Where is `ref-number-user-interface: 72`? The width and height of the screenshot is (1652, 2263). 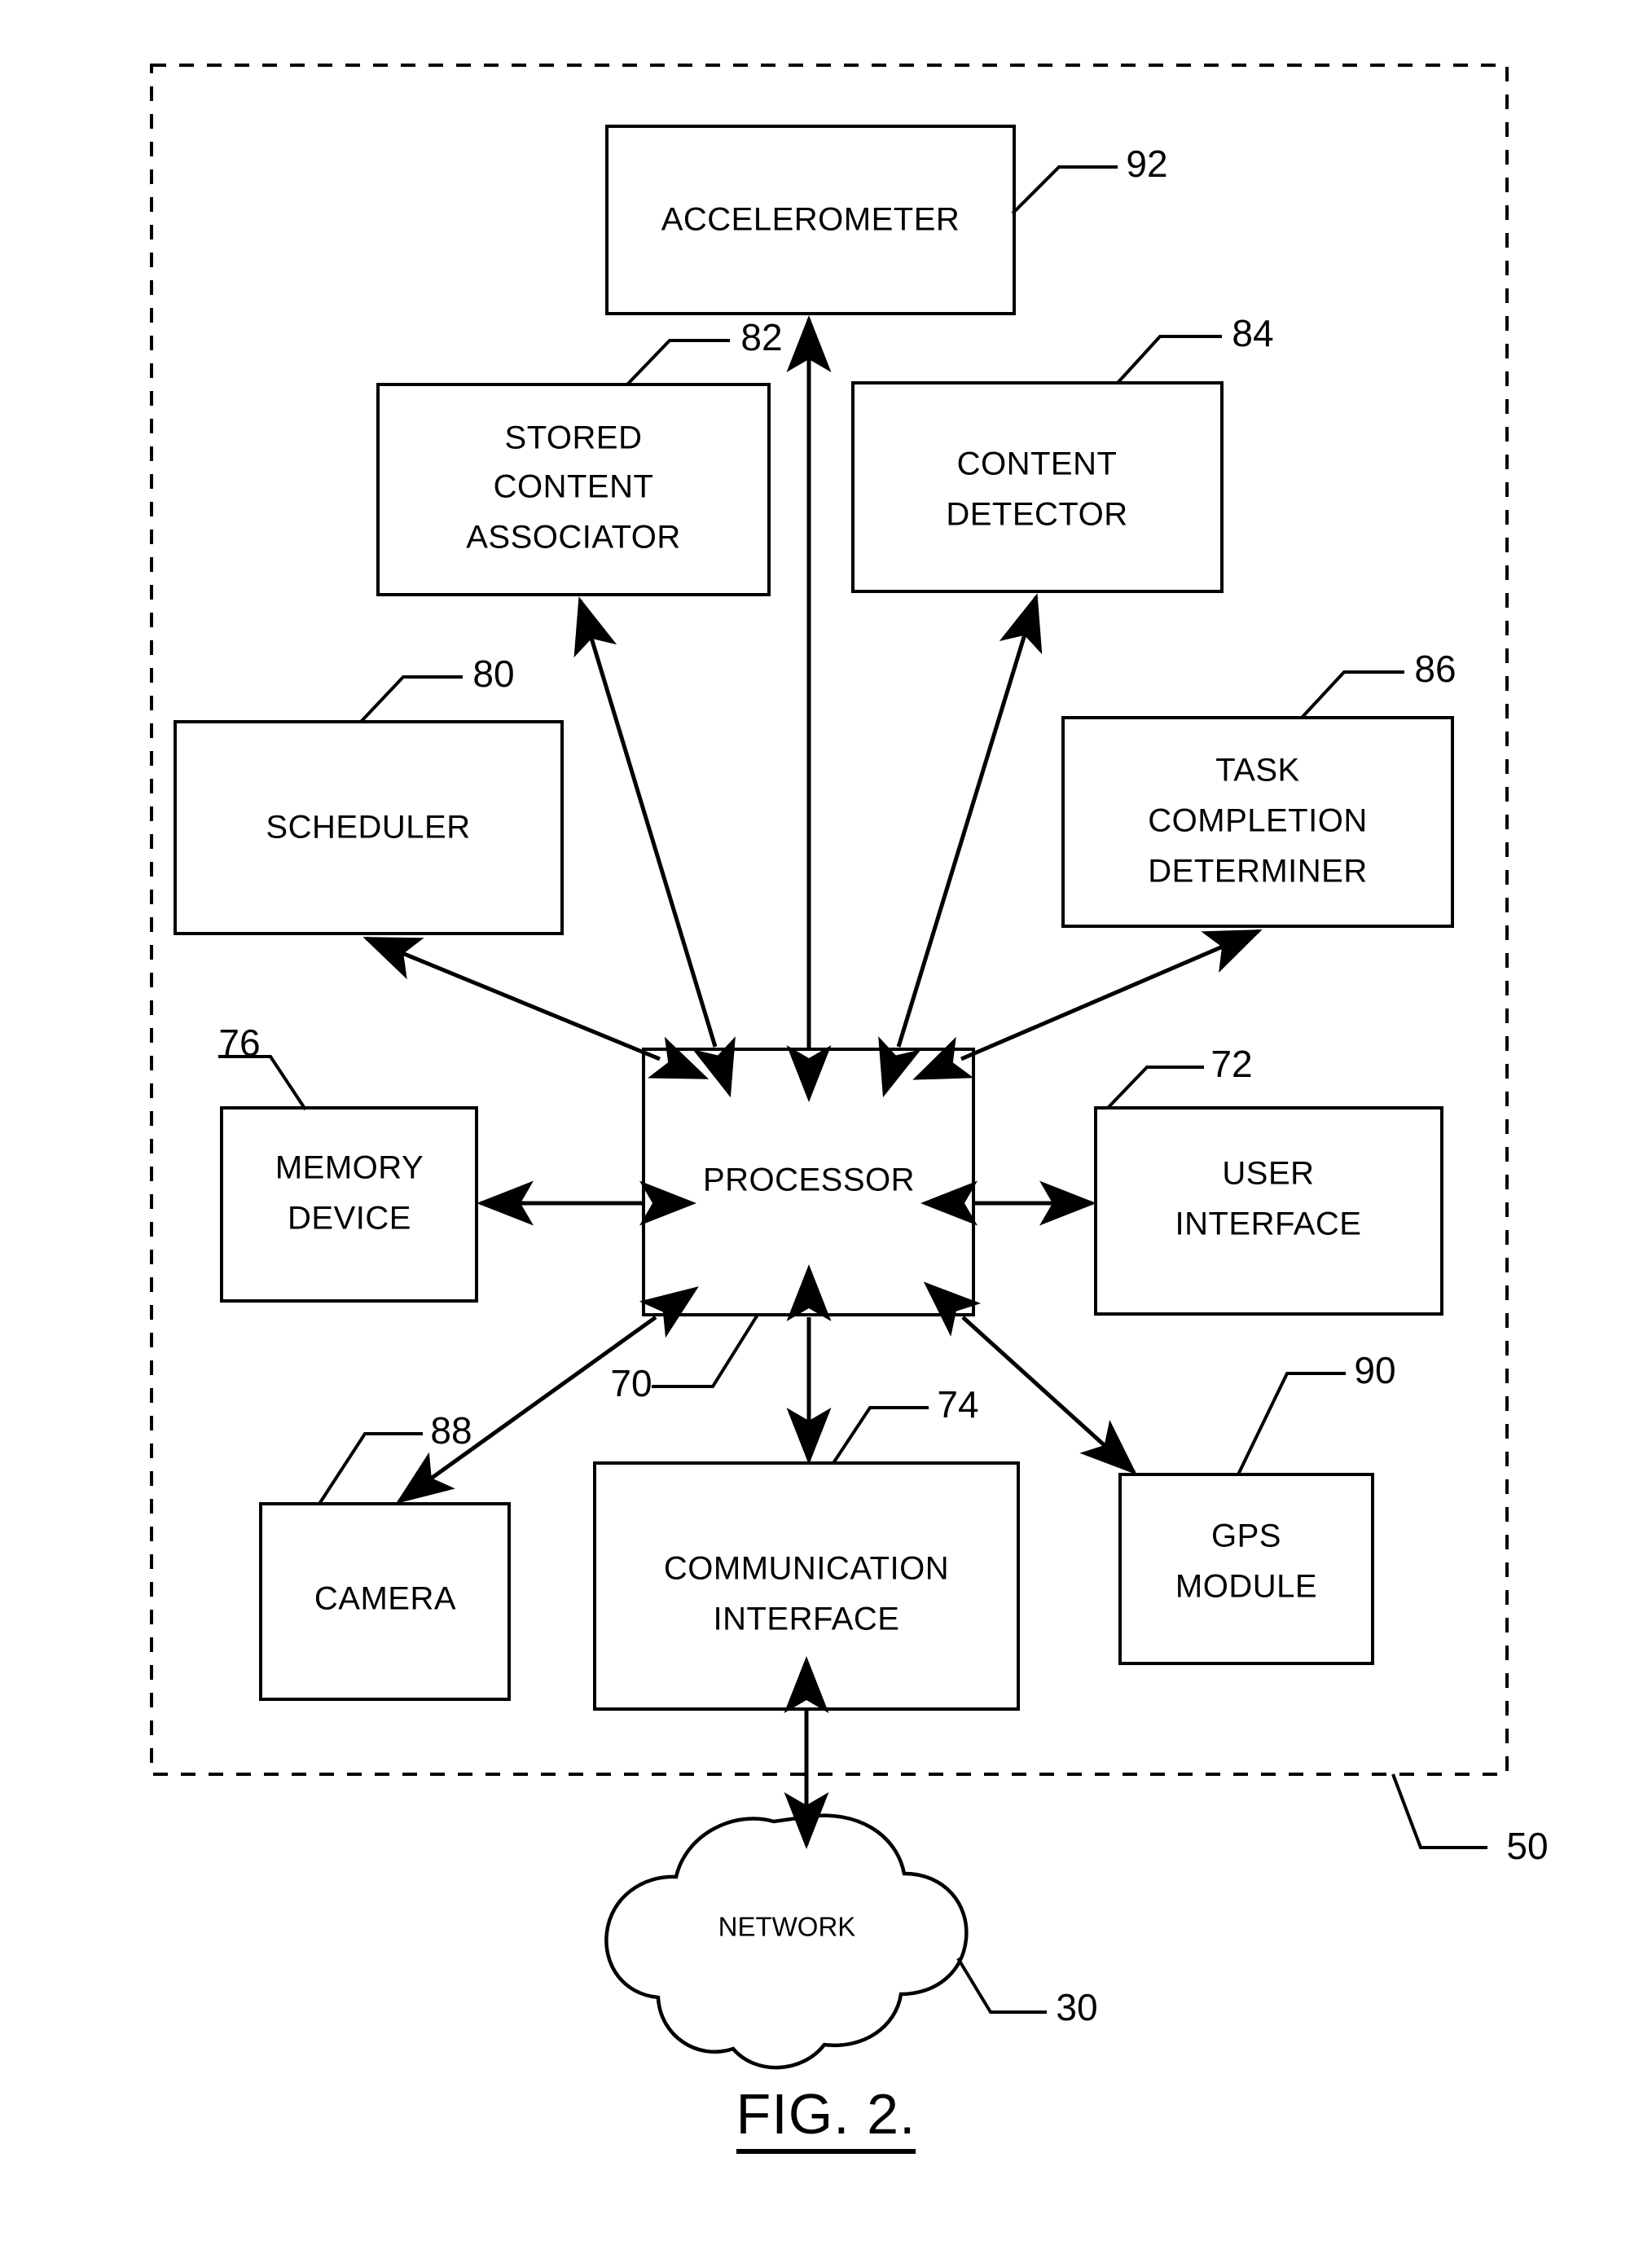
ref-number-user-interface: 72 is located at coordinates (1231, 1064).